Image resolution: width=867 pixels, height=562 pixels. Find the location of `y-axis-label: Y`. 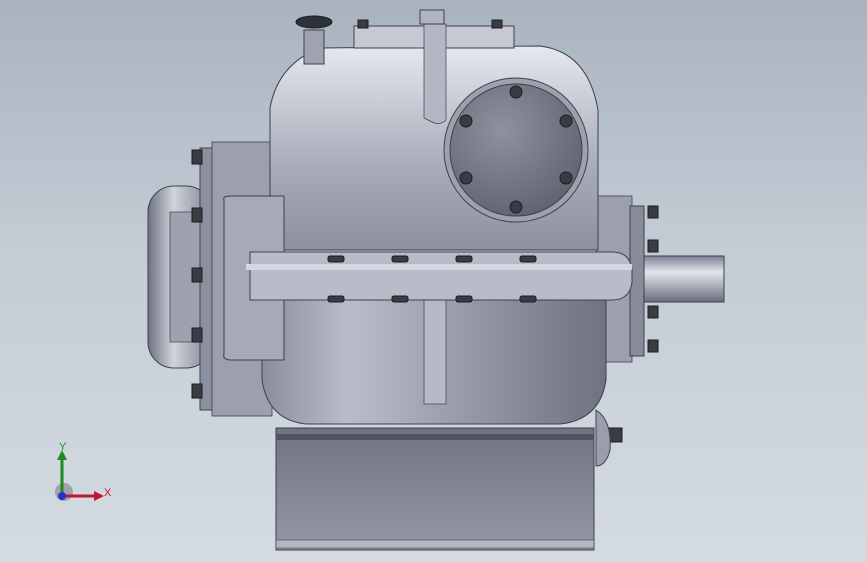

y-axis-label: Y is located at coordinates (63, 447).